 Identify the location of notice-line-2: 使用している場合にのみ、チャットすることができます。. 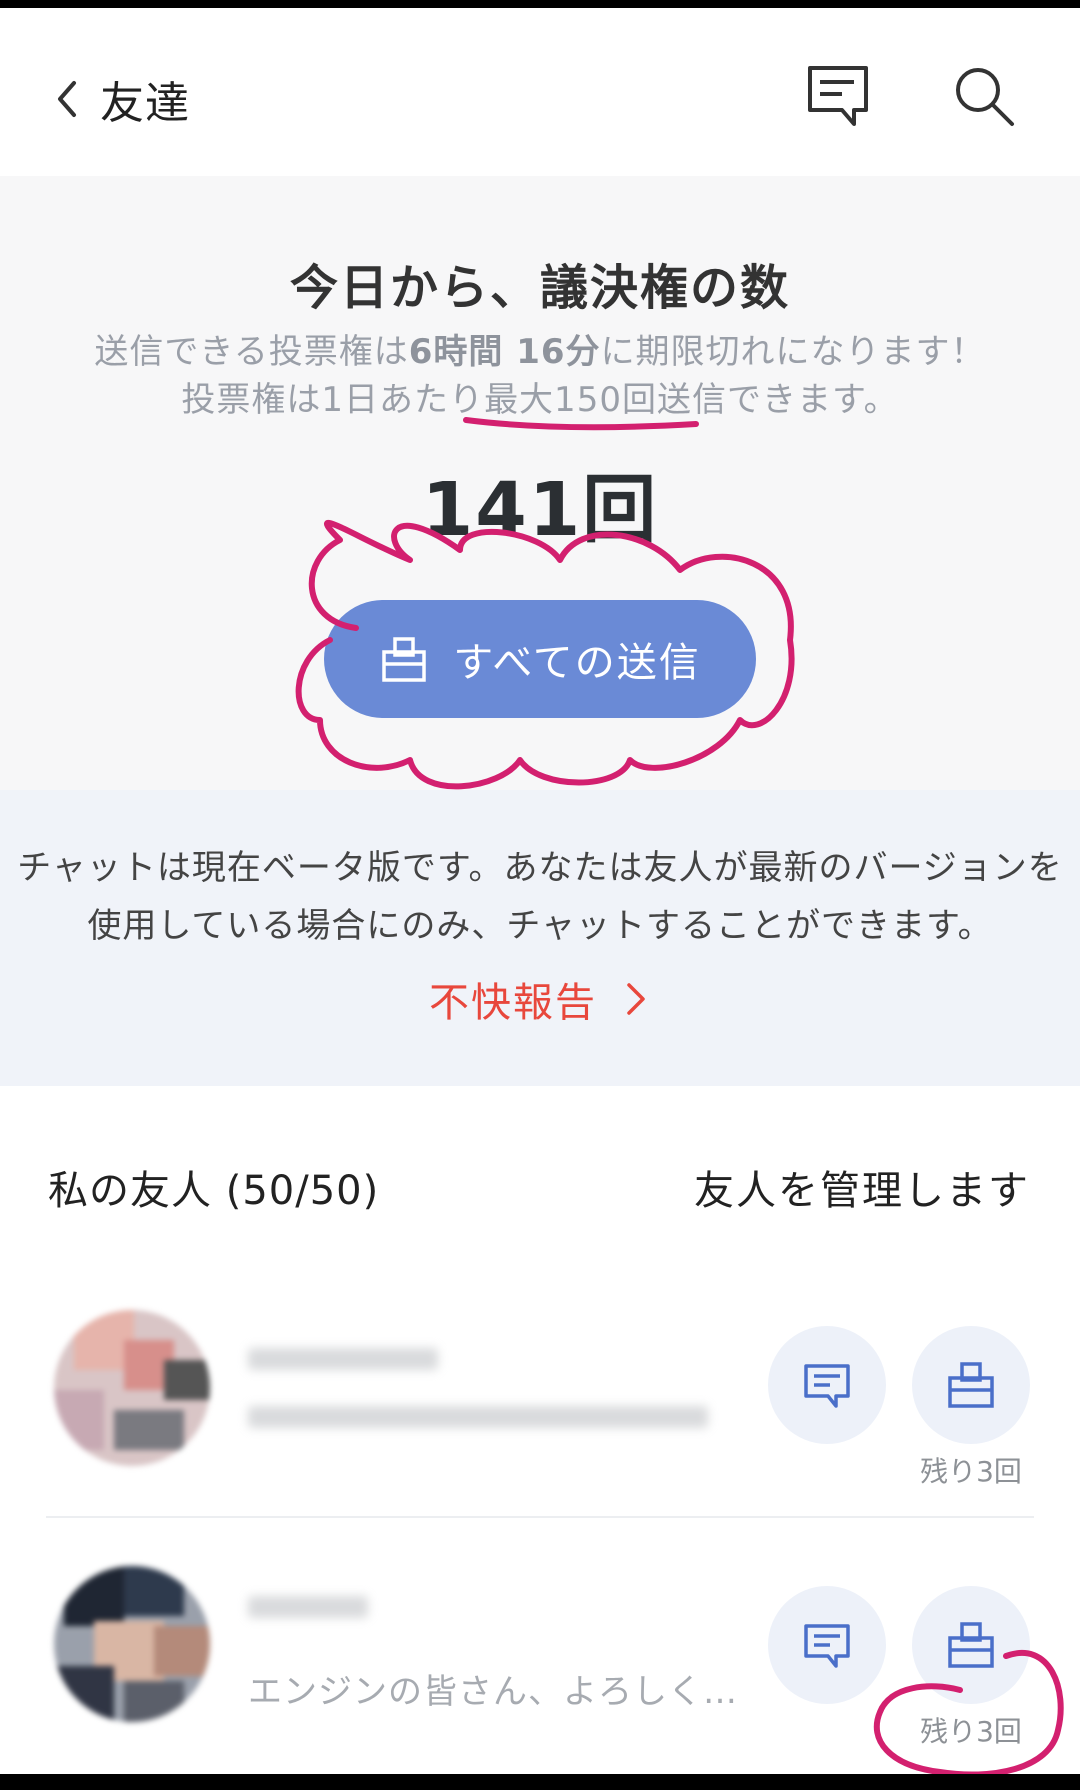
(540, 926).